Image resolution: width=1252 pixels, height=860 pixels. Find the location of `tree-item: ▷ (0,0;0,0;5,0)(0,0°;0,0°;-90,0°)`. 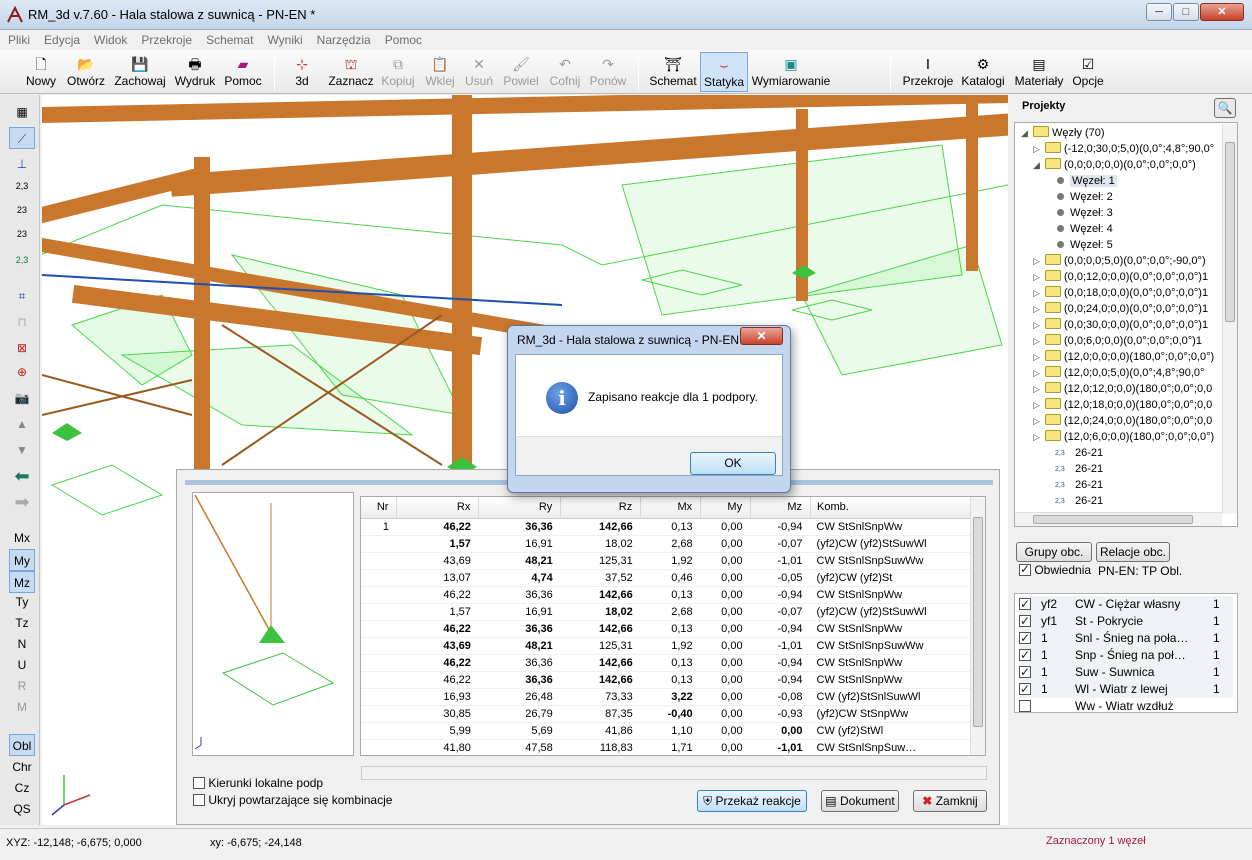

tree-item: ▷ (0,0;0,0;5,0)(0,0°;0,0°;-90,0°) is located at coordinates (1119, 261).